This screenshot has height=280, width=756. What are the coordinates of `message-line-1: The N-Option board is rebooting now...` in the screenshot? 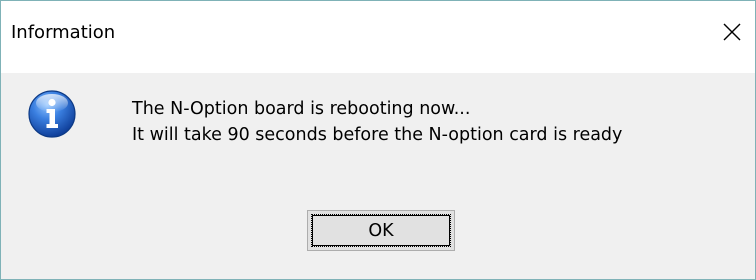 It's located at (301, 109).